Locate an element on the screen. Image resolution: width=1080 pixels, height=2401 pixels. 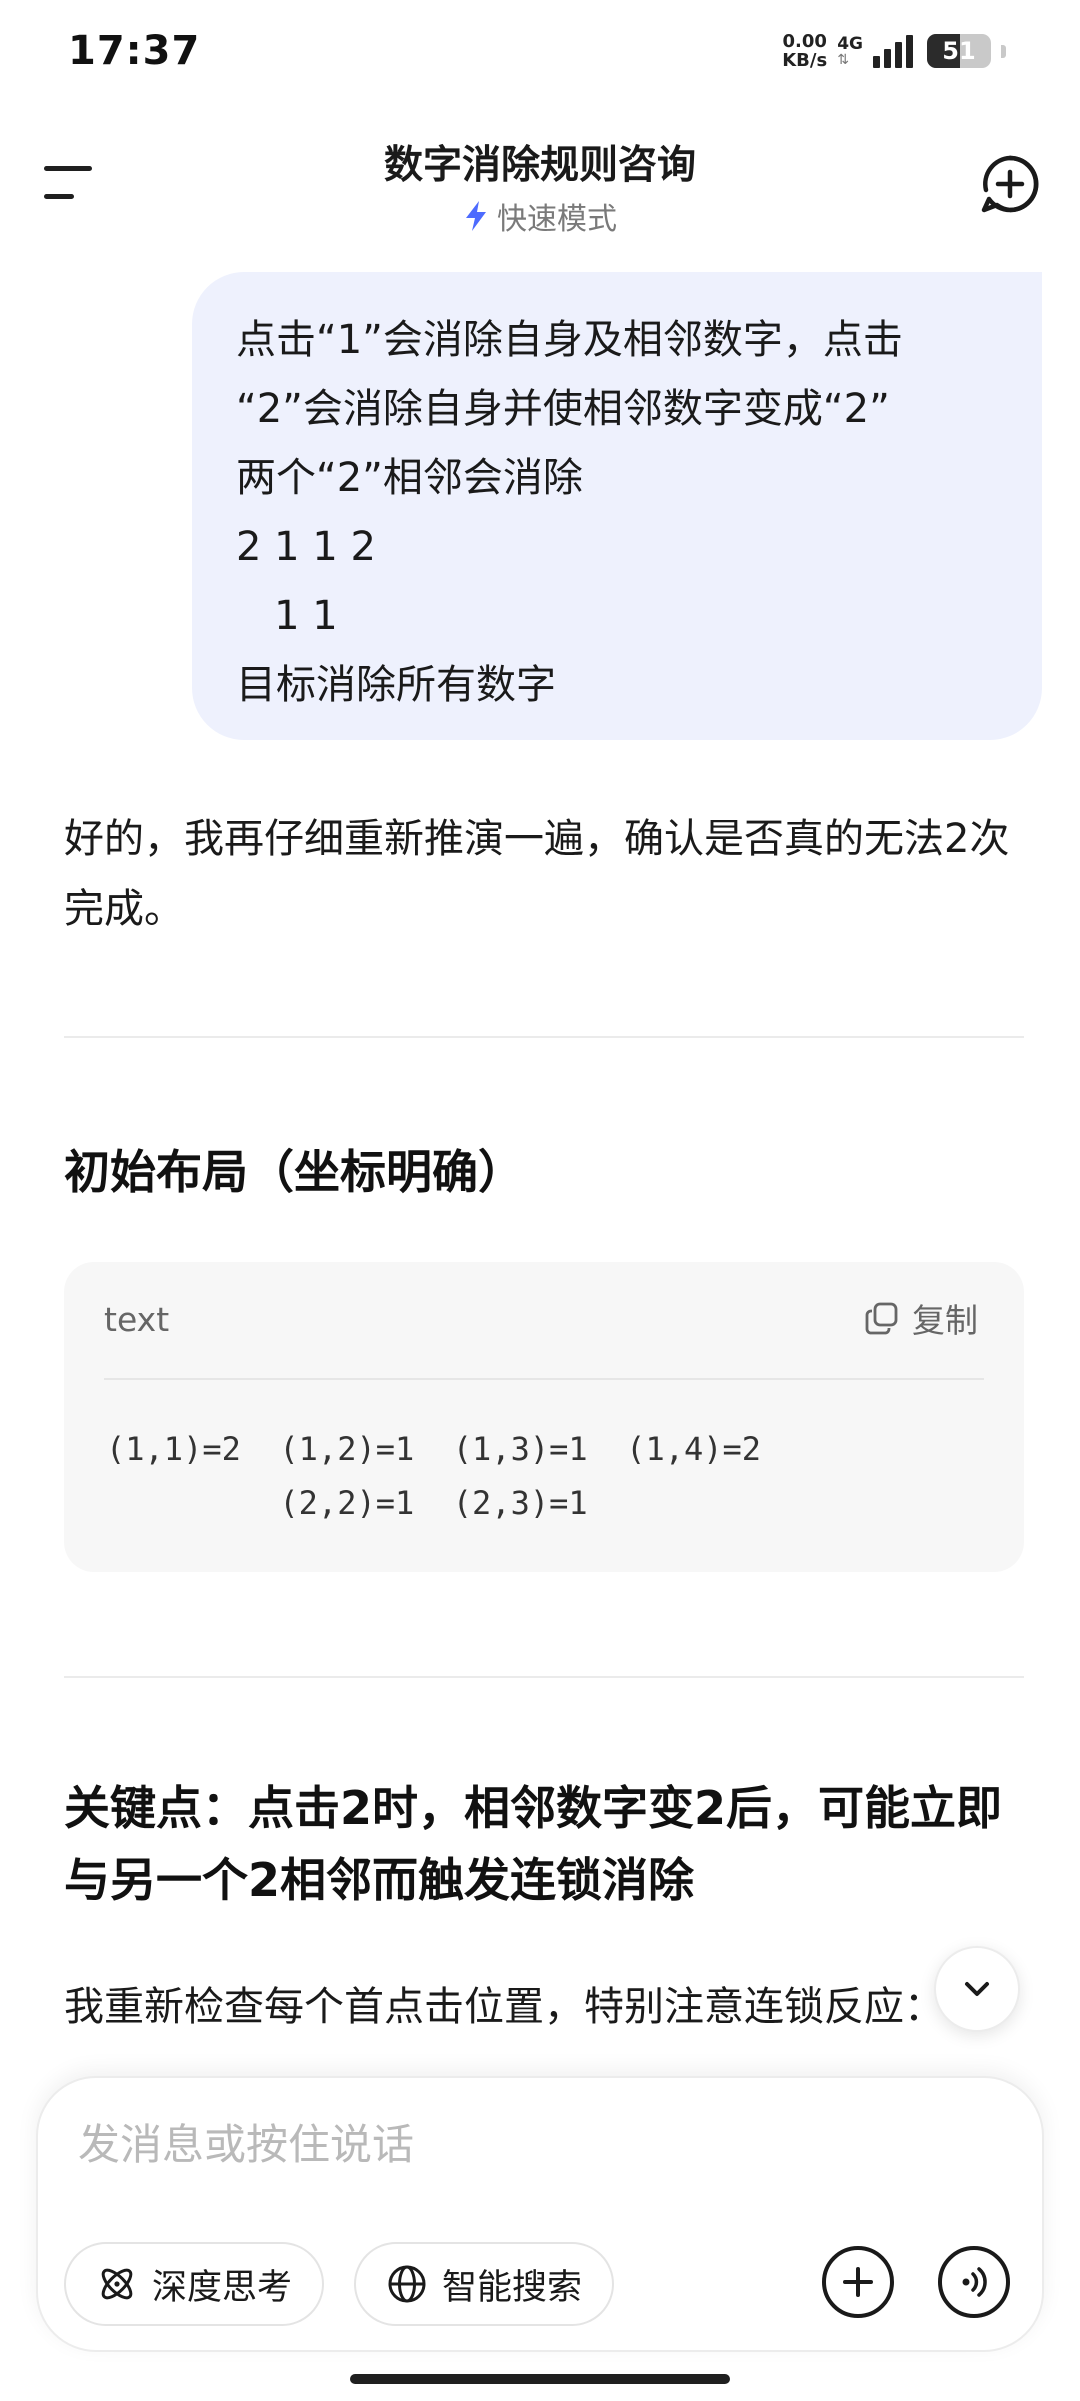
chevron-down-icon is located at coordinates (977, 1989).